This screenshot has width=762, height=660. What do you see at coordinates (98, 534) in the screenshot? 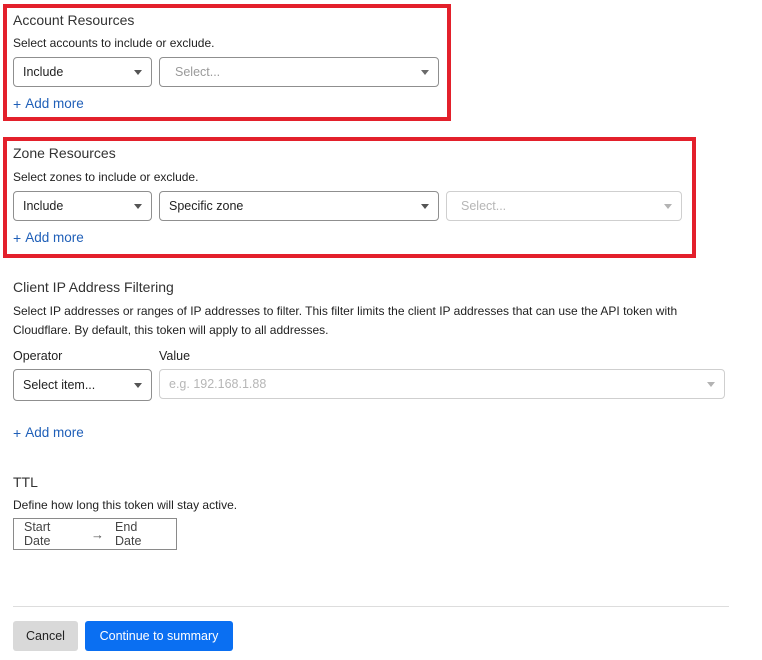
I see `arrow-right-icon: →` at bounding box center [98, 534].